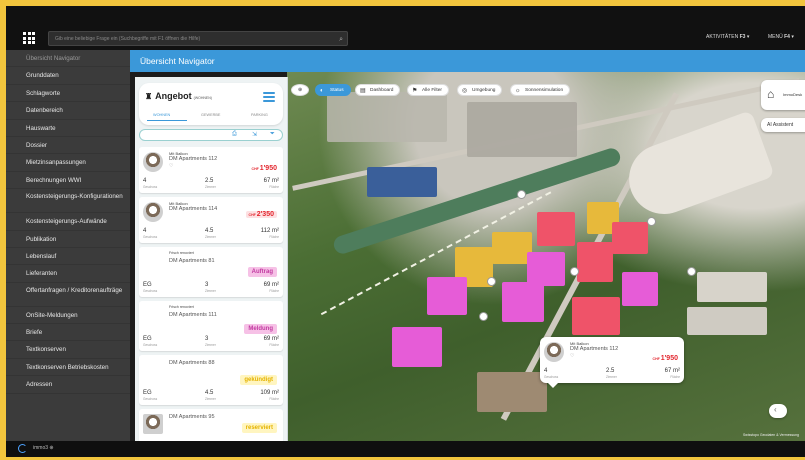 The width and height of the screenshot is (805, 460). What do you see at coordinates (68, 316) in the screenshot?
I see `sidebar-item-onsite-meldungen: OnSite-Meldungen` at bounding box center [68, 316].